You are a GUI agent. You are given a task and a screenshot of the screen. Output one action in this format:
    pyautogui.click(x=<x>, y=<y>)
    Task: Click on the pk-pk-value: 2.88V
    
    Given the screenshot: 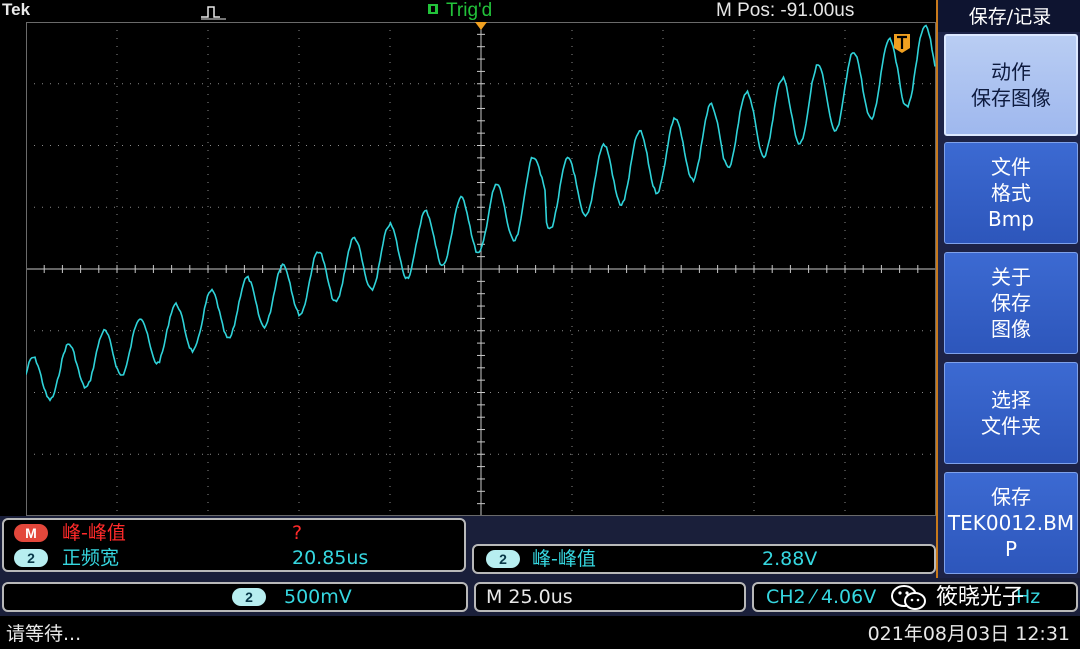 What is the action you would take?
    pyautogui.click(x=790, y=559)
    